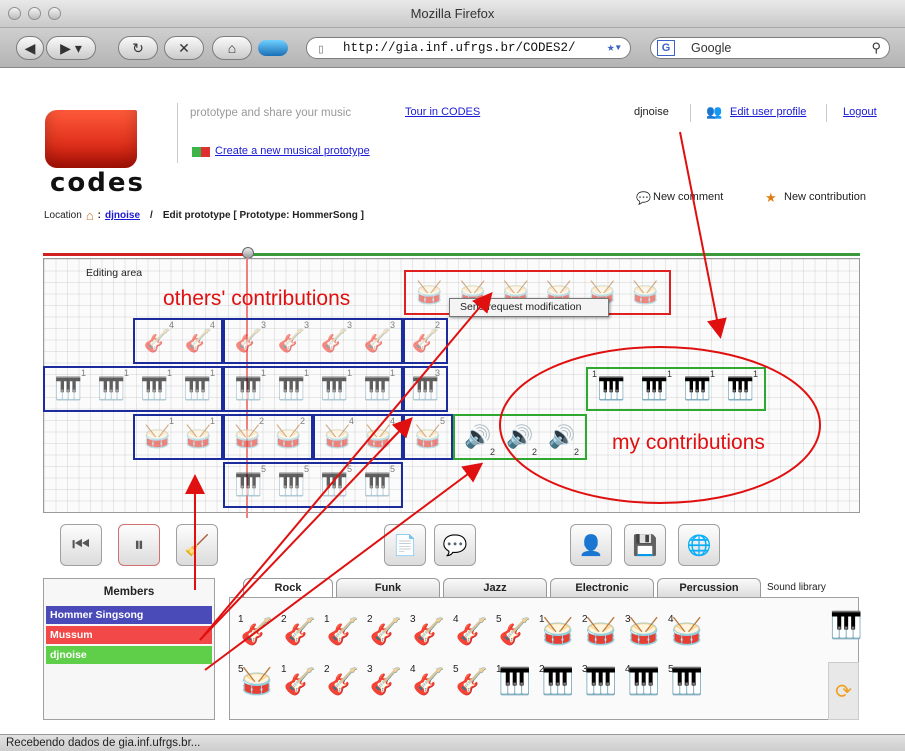 Image resolution: width=905 pixels, height=751 pixels. Describe the element at coordinates (133, 389) in the screenshot. I see `contribution-block-keys-a: 🎹 1 🎹 1 🎹 1 🎹 1` at that location.